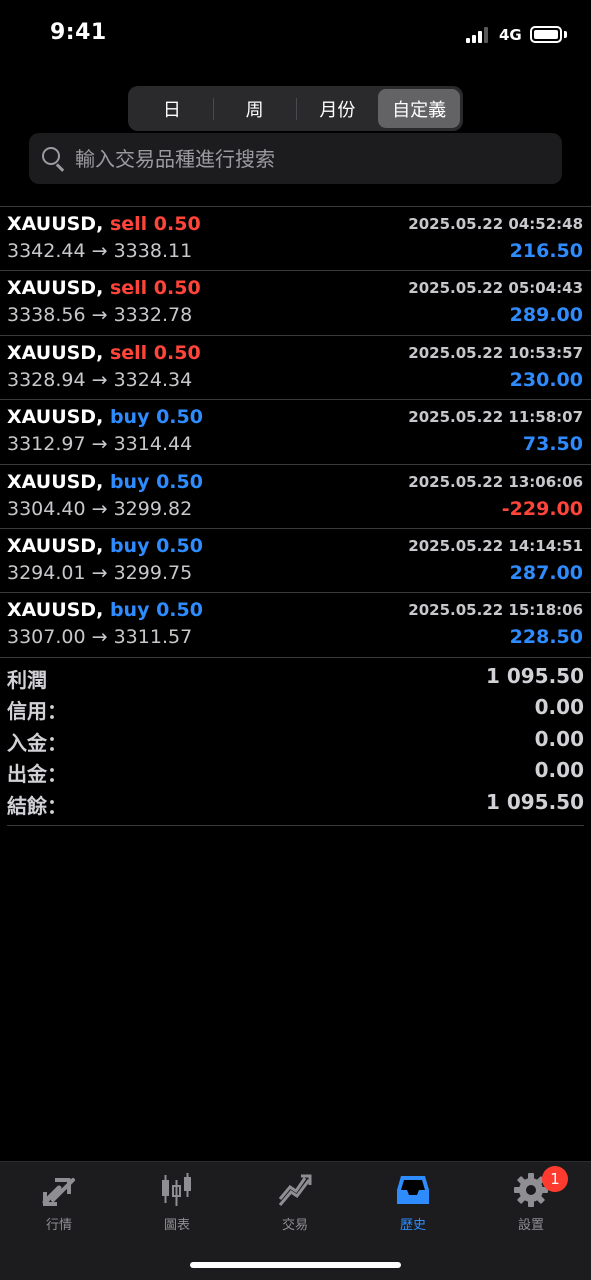 Image resolution: width=591 pixels, height=1280 pixels. What do you see at coordinates (495, 352) in the screenshot?
I see `trade-time: 2025.05.22 10:53:57` at bounding box center [495, 352].